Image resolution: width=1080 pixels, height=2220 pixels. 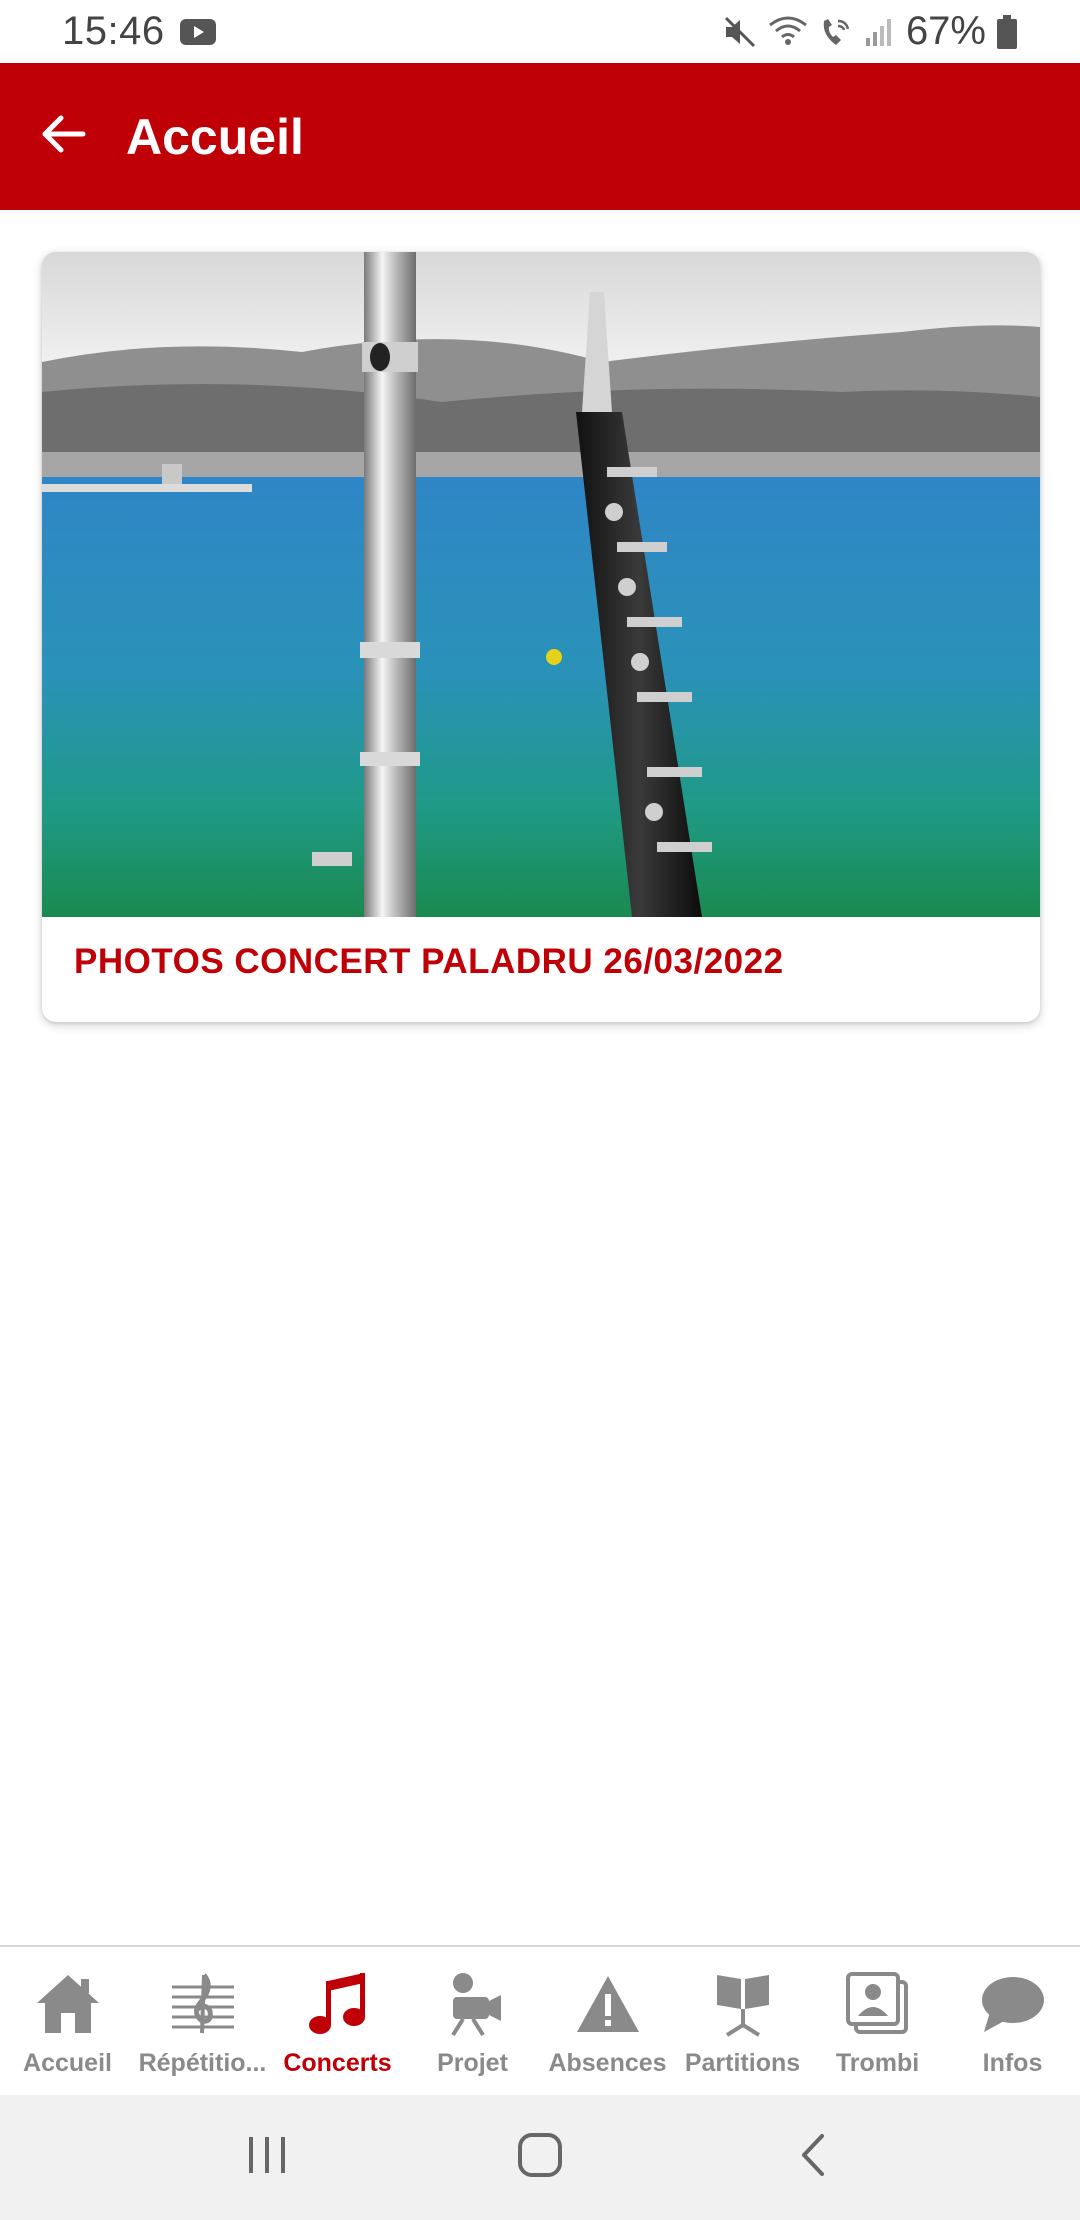 I want to click on nav-label: Accueil, so click(x=67, y=2063).